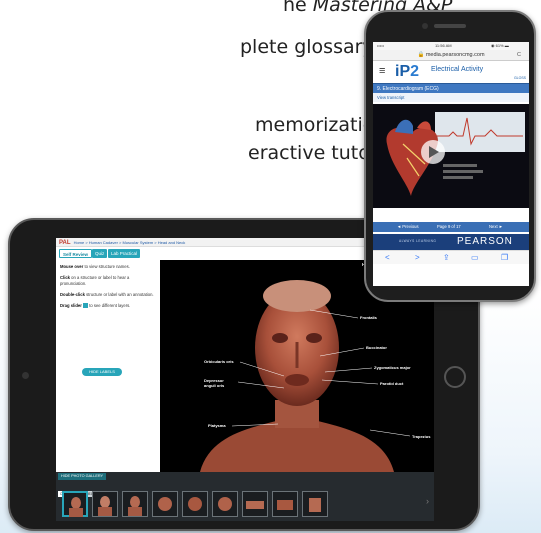 The width and height of the screenshot is (541, 533). I want to click on bookmarks-icon: ▭, so click(475, 258).